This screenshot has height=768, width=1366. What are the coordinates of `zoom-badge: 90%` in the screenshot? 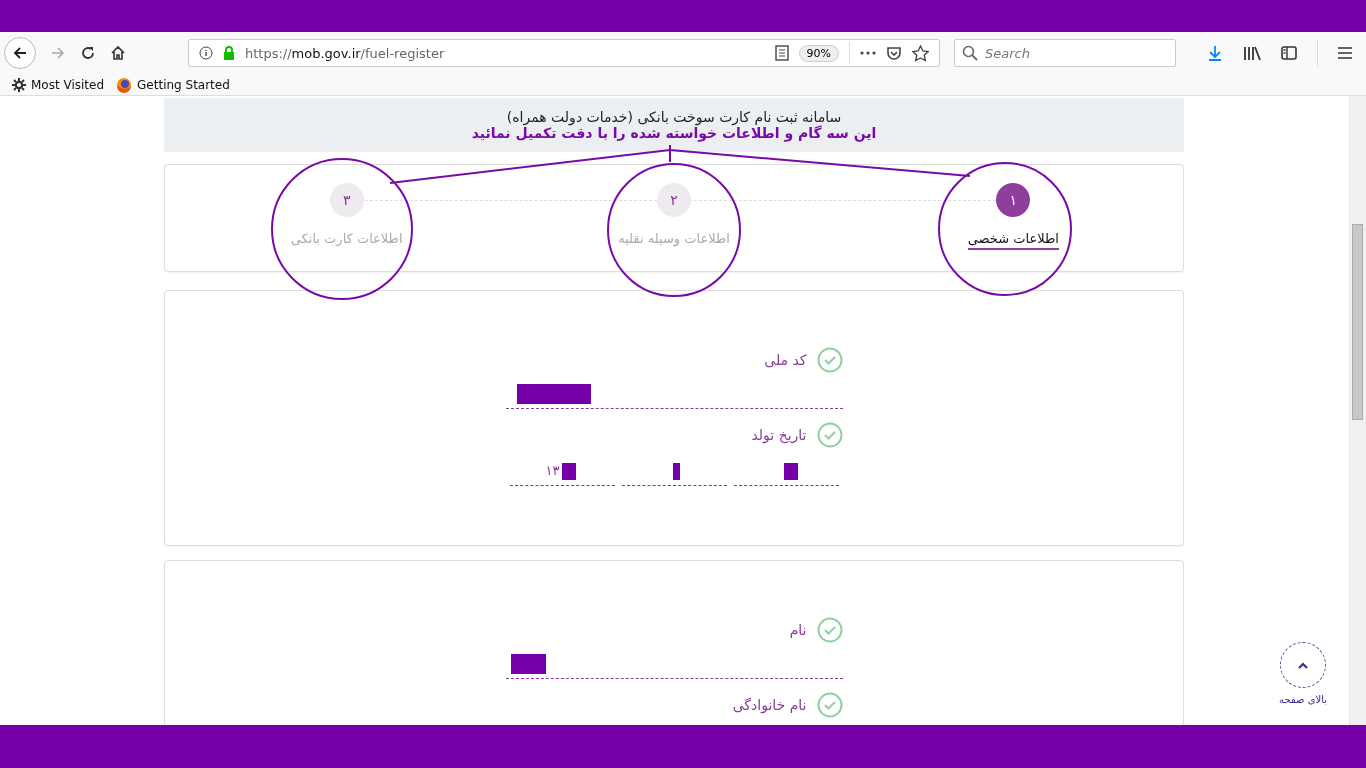 It's located at (818, 53).